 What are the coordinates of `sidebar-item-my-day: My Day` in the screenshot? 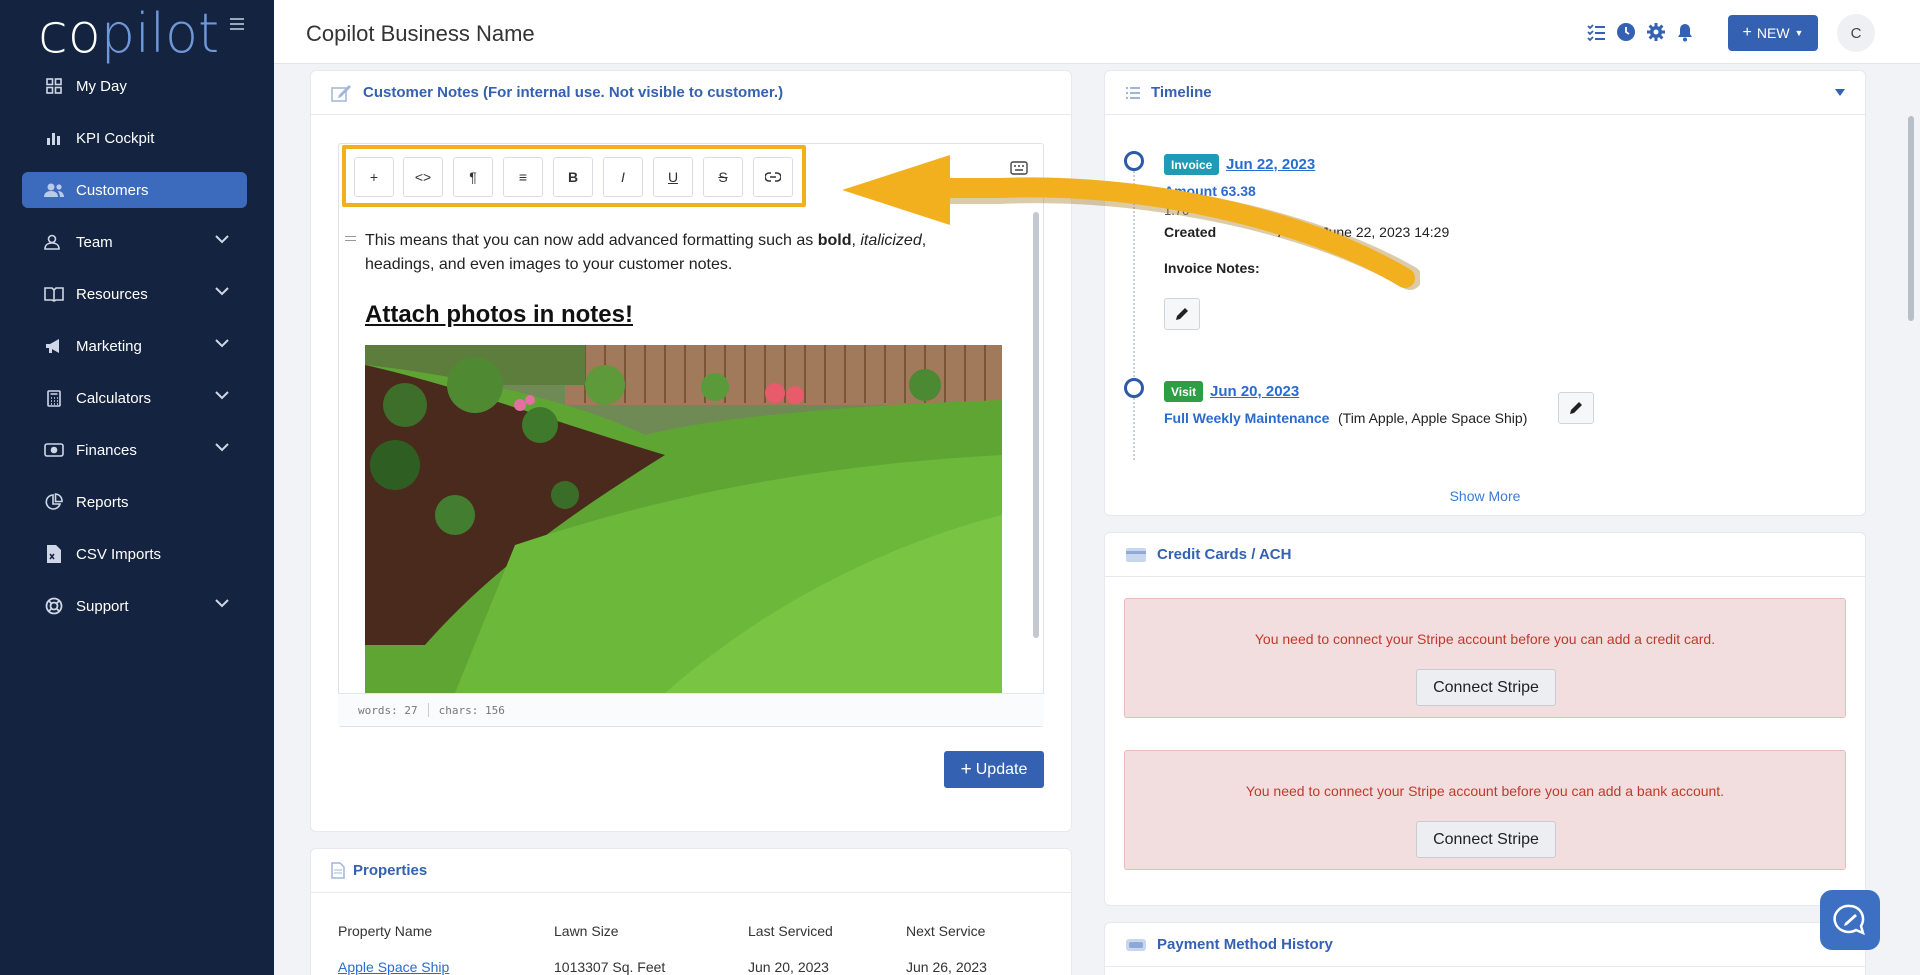 It's located at (134, 86).